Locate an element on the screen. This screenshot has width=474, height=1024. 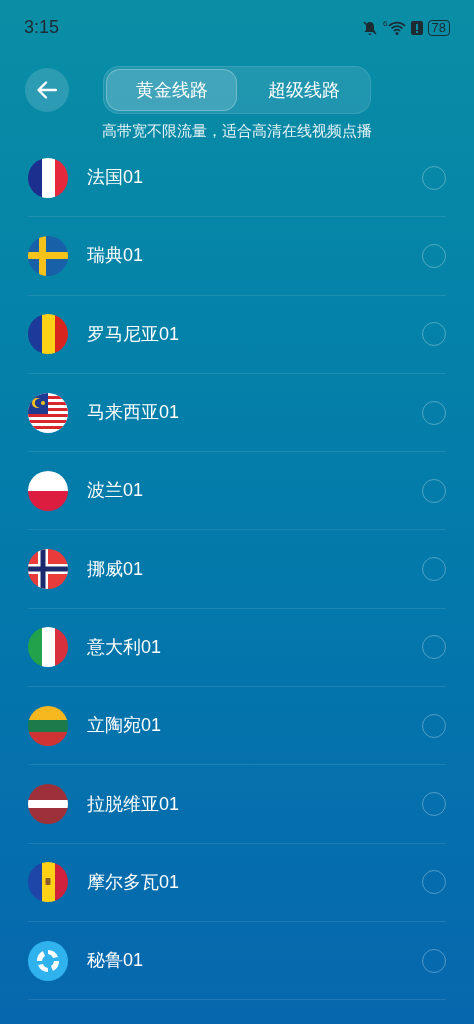
server-name: 马来西亚01 is located at coordinates (134, 413).